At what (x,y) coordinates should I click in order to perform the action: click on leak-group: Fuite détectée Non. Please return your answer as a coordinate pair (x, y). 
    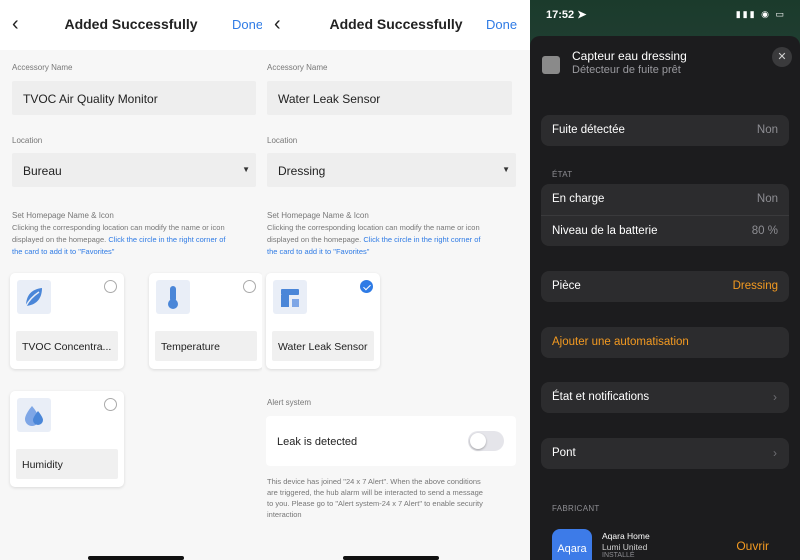
    Looking at the image, I should click on (665, 130).